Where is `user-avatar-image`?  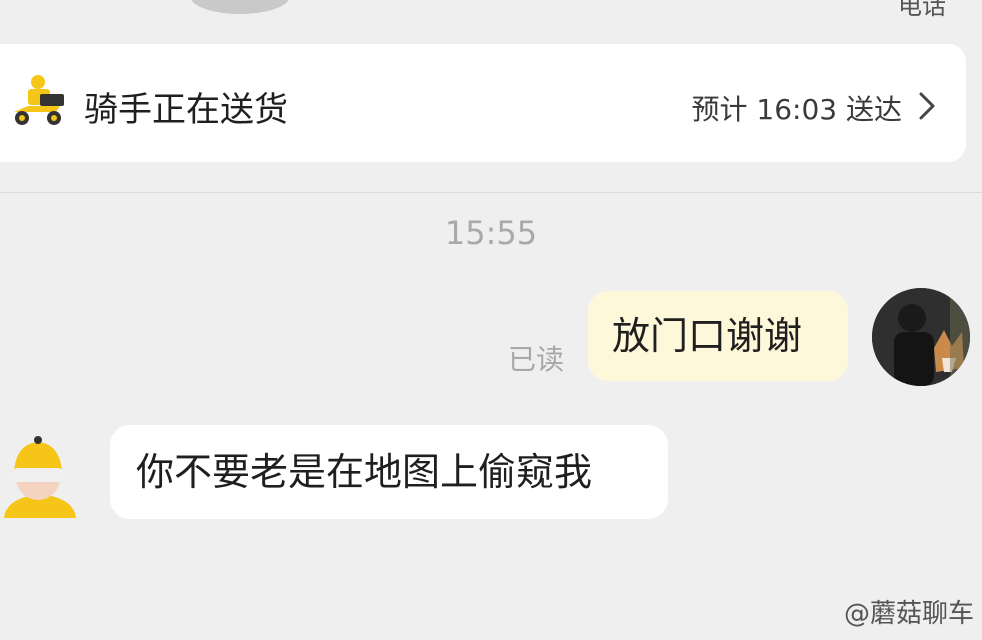
user-avatar-image is located at coordinates (921, 337).